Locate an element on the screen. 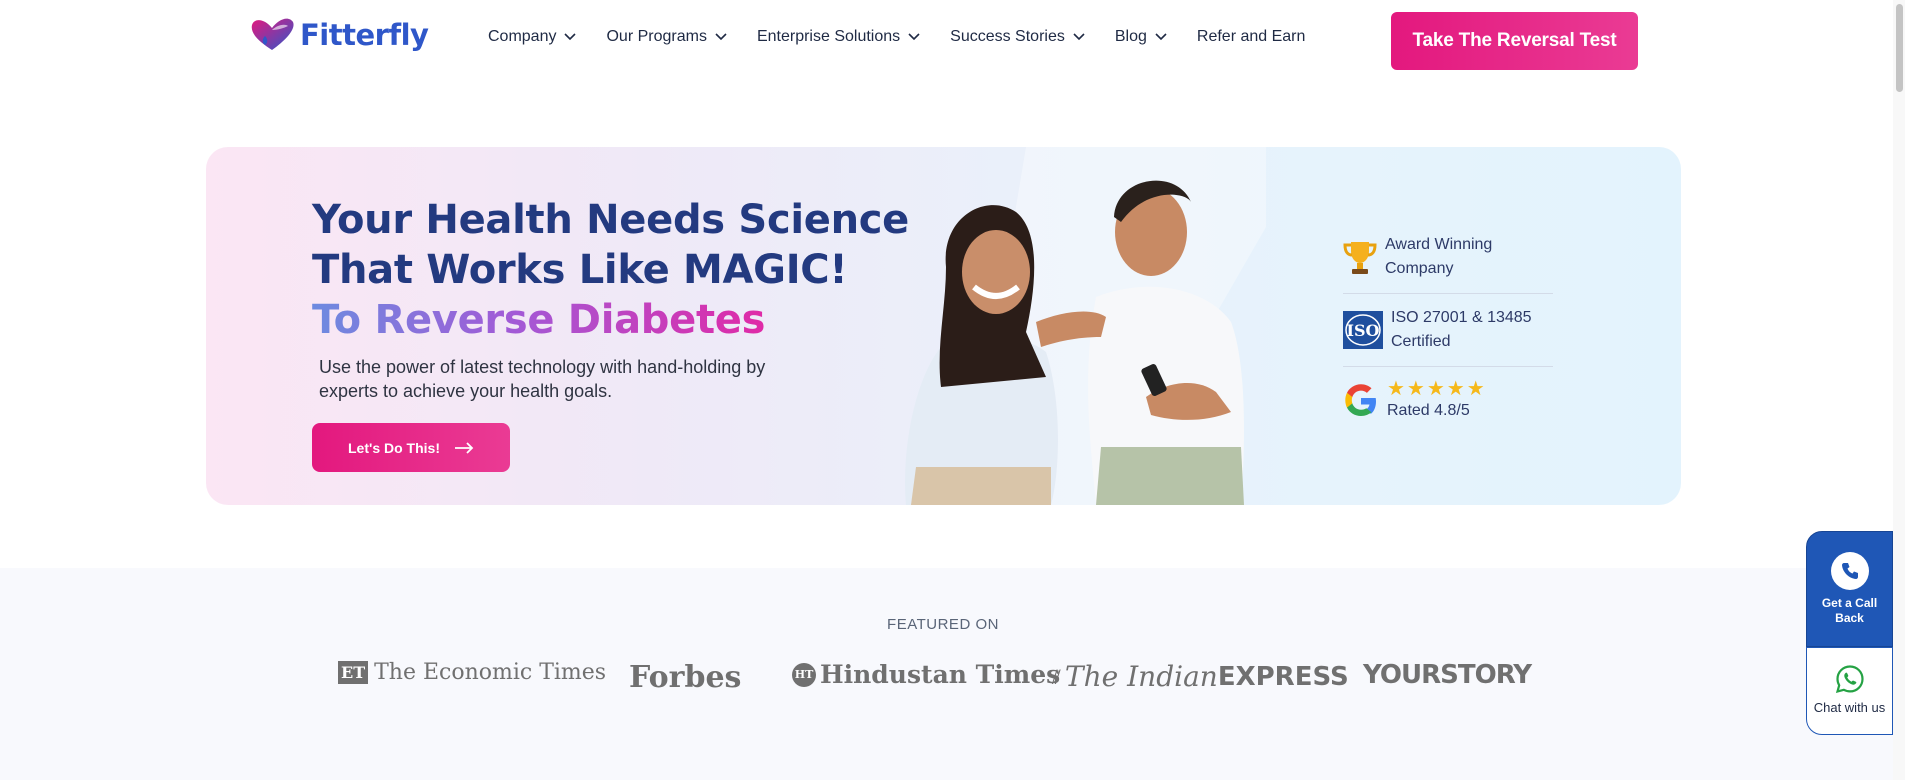 The image size is (1905, 780). google-rating-badge: ★★★★★ Rated 4.8/5 is located at coordinates (1448, 407).